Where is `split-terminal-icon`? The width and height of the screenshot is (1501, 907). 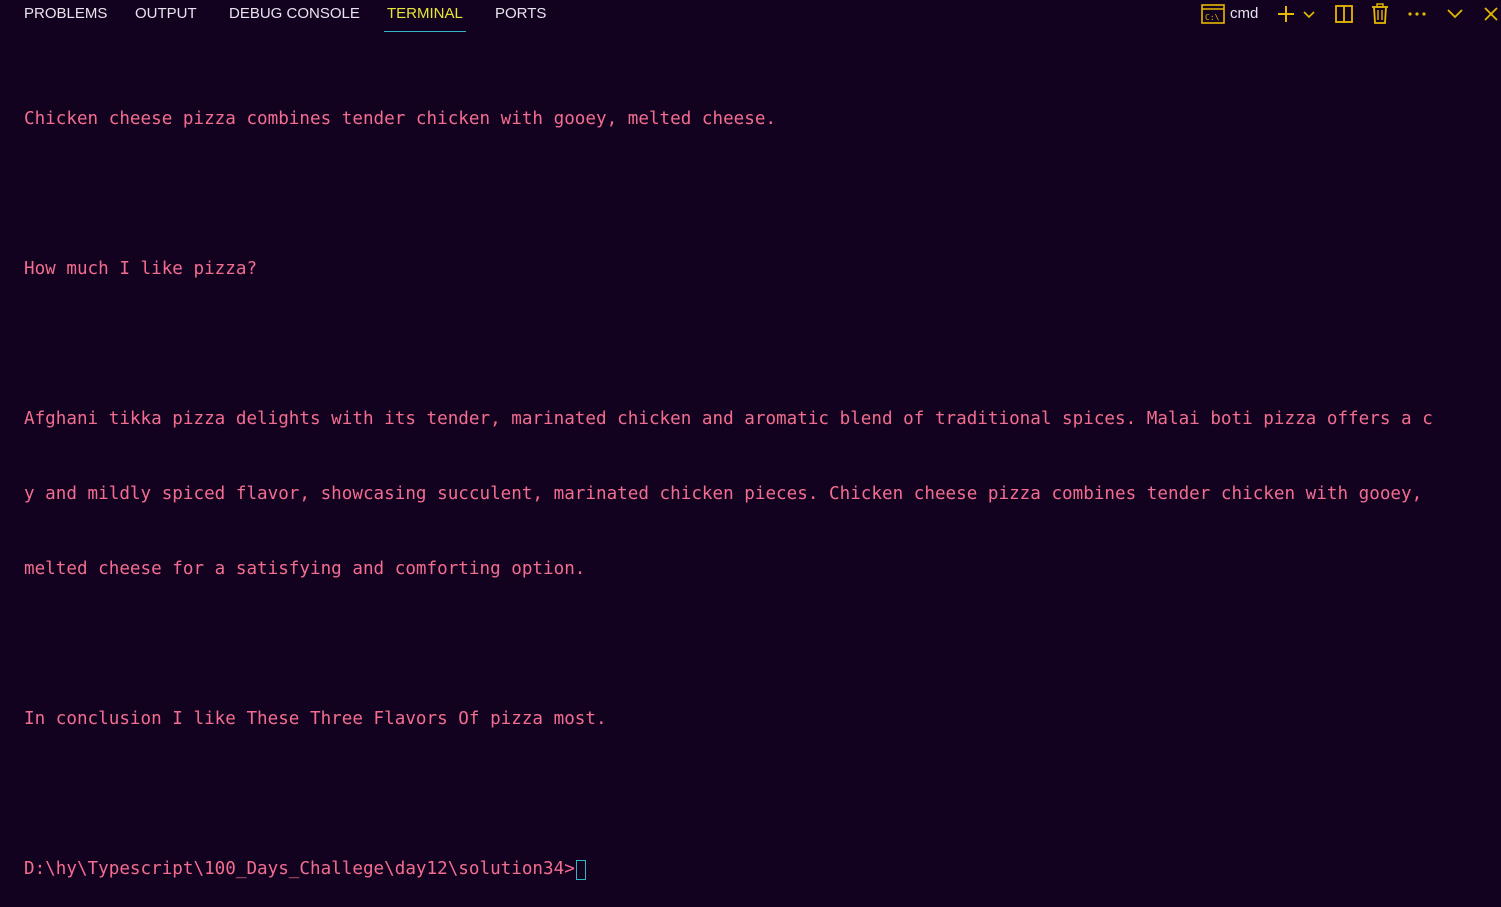
split-terminal-icon is located at coordinates (1344, 14).